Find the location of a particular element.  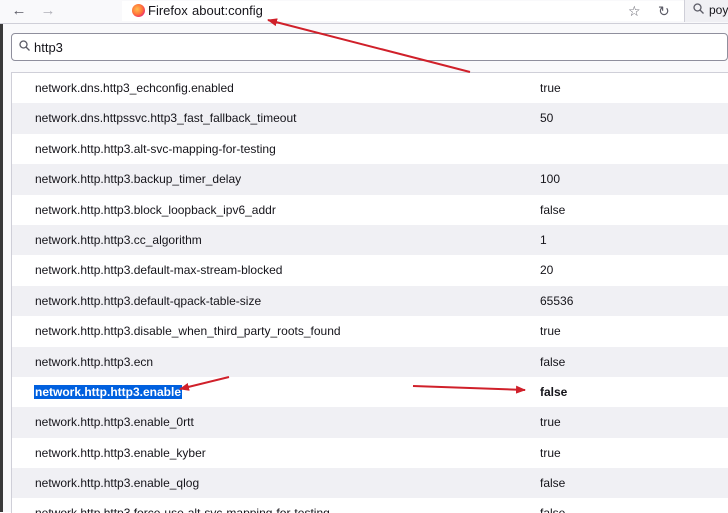

url-text: about:config is located at coordinates (227, 10).